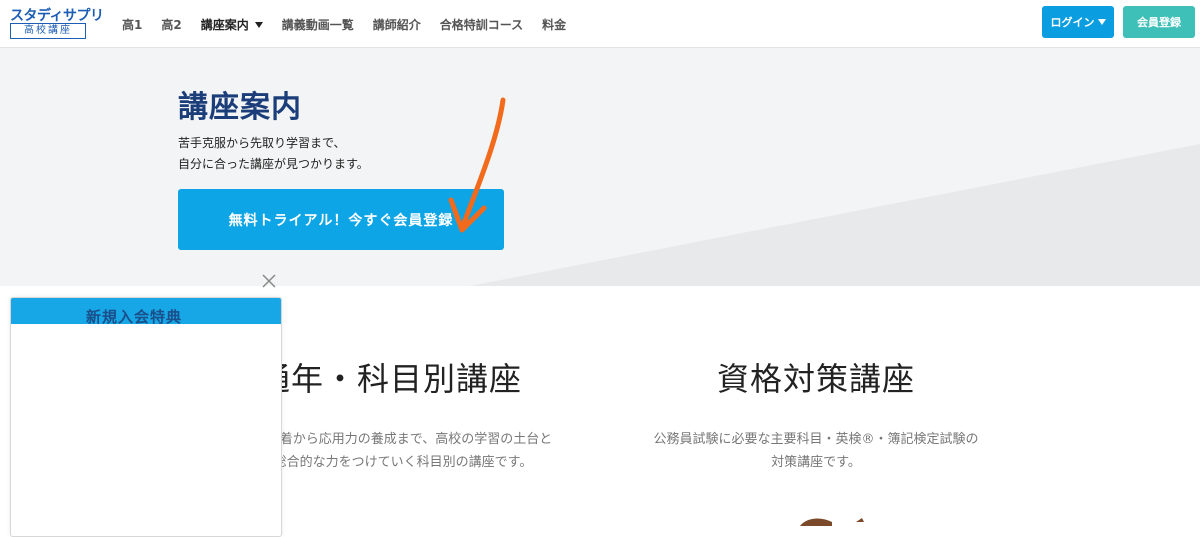 The image size is (1200, 537). Describe the element at coordinates (481, 24) in the screenshot. I see `nav-item-exam-course: 合格特訓コース` at that location.